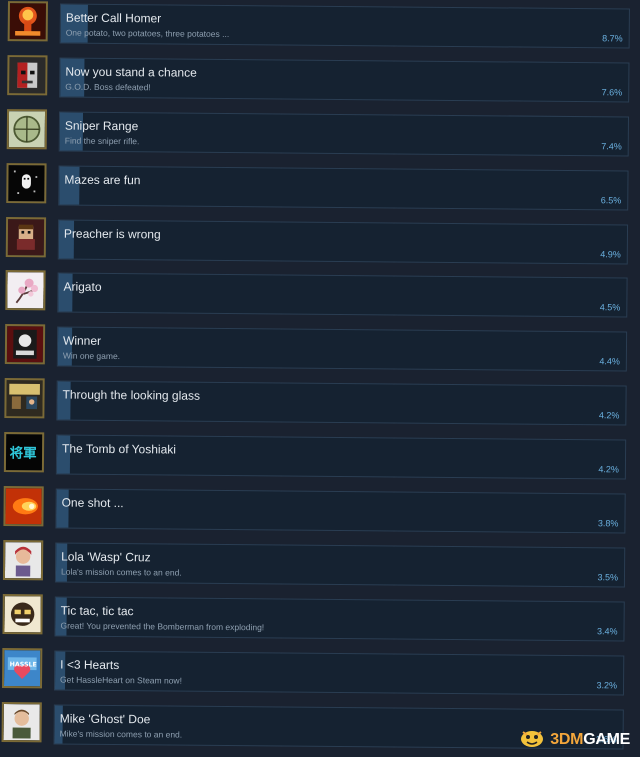 This screenshot has height=757, width=640. I want to click on achievement-description: Lola's mission comes to an end., so click(121, 572).